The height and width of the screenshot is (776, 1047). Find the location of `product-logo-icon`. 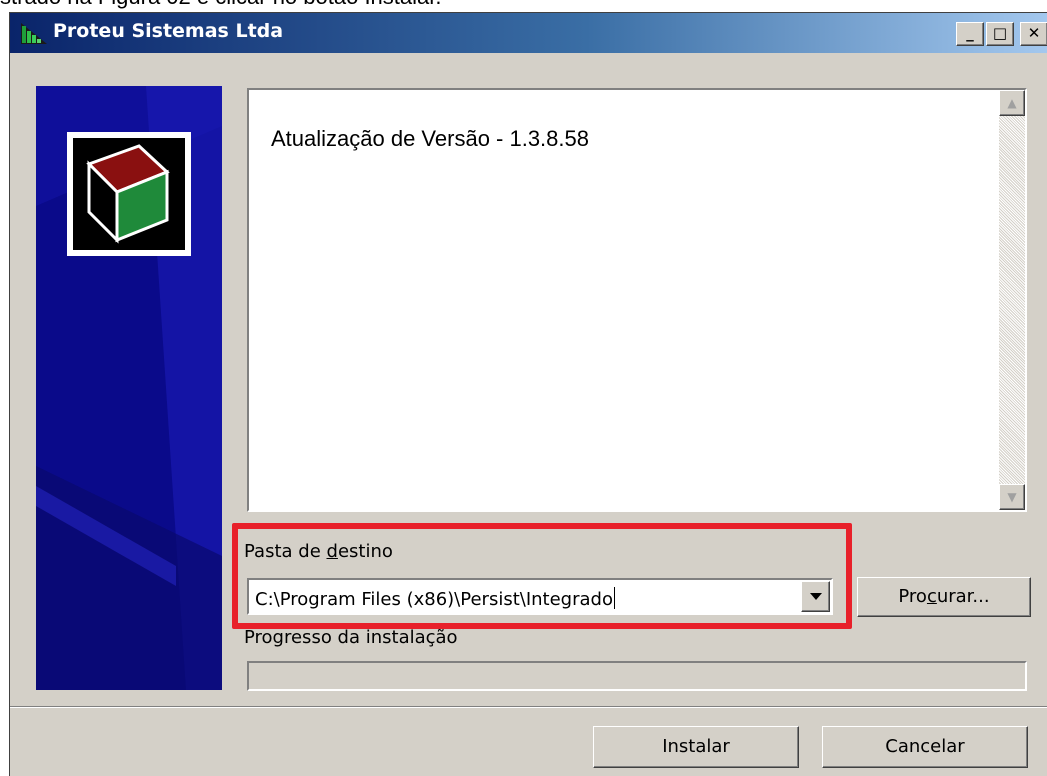

product-logo-icon is located at coordinates (129, 194).